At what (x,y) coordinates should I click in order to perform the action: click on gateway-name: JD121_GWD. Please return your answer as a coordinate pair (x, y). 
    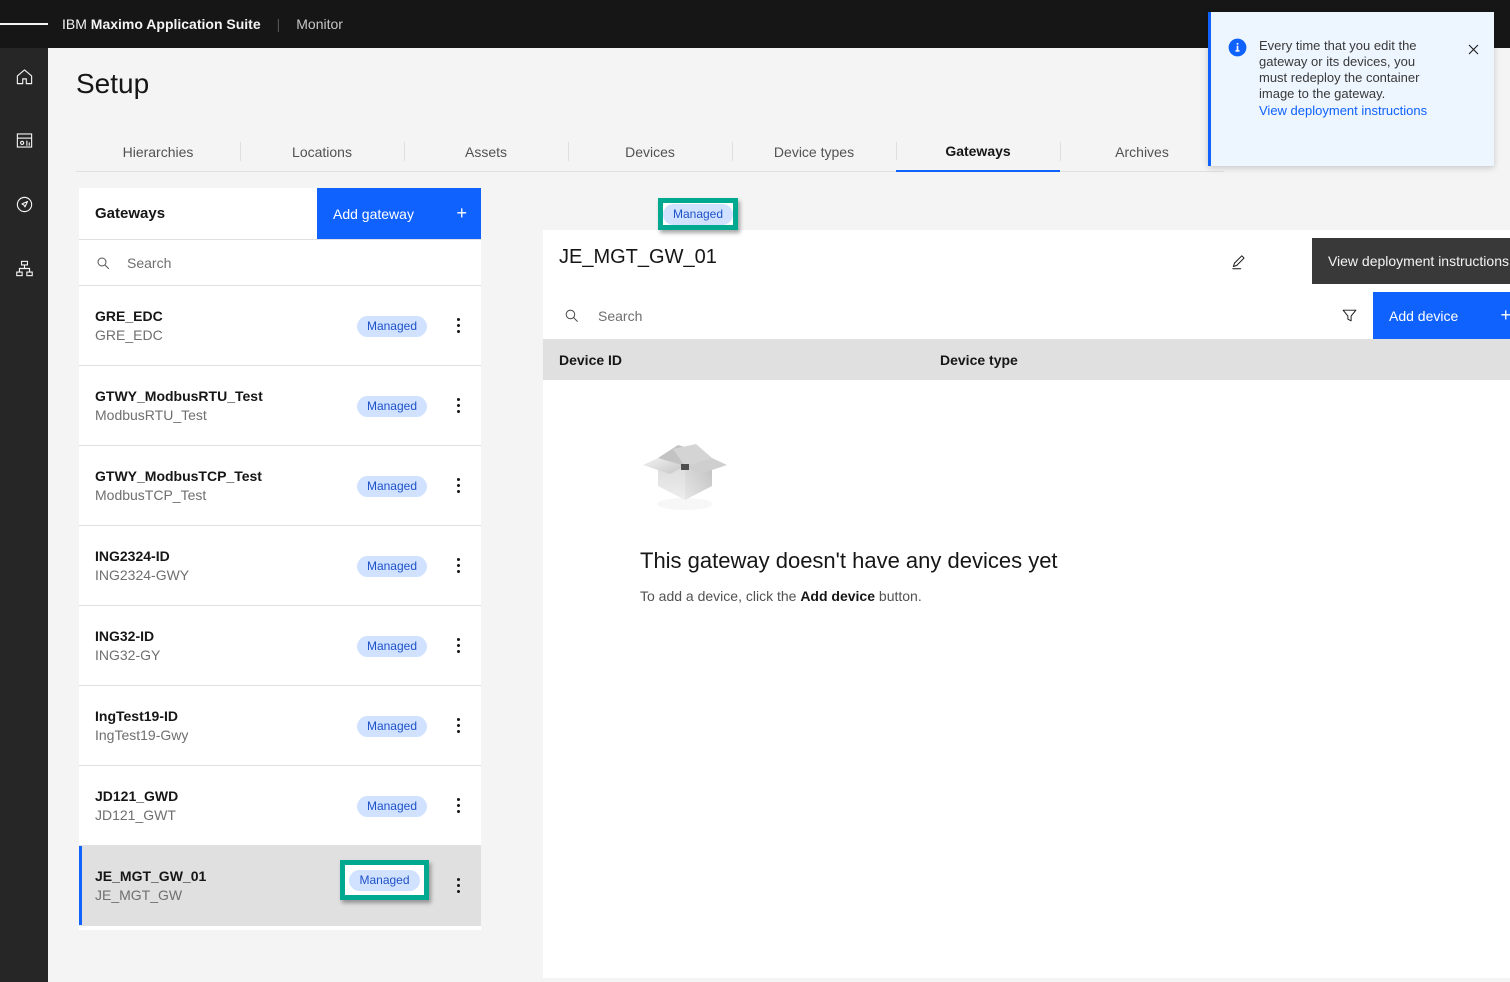
    Looking at the image, I should click on (137, 795).